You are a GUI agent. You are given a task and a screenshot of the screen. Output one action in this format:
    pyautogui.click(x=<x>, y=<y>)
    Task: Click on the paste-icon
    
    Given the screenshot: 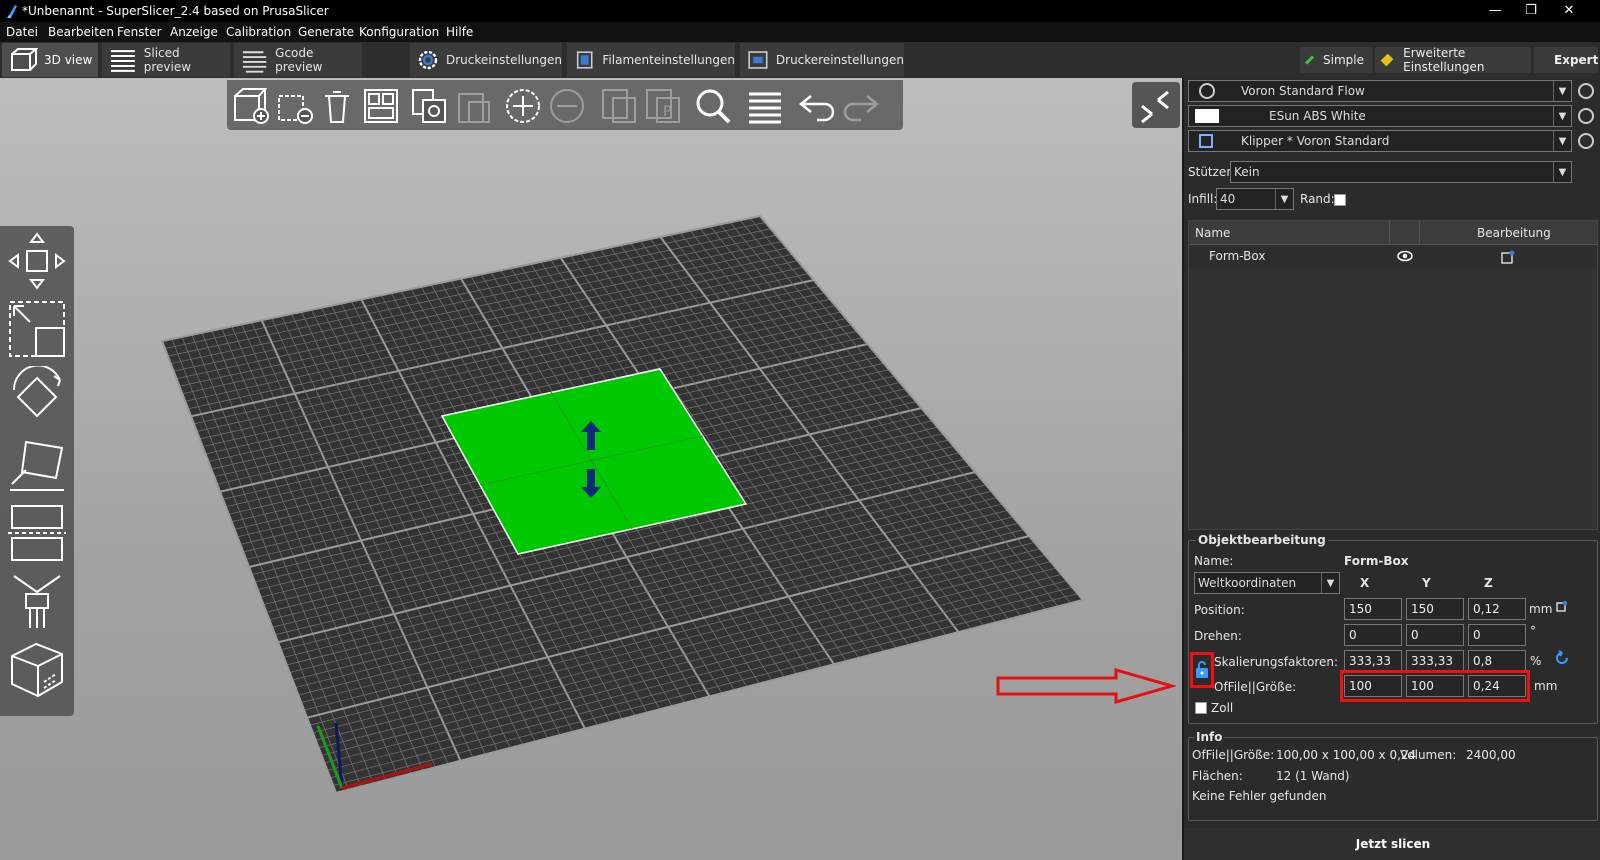 What is the action you would take?
    pyautogui.click(x=473, y=106)
    